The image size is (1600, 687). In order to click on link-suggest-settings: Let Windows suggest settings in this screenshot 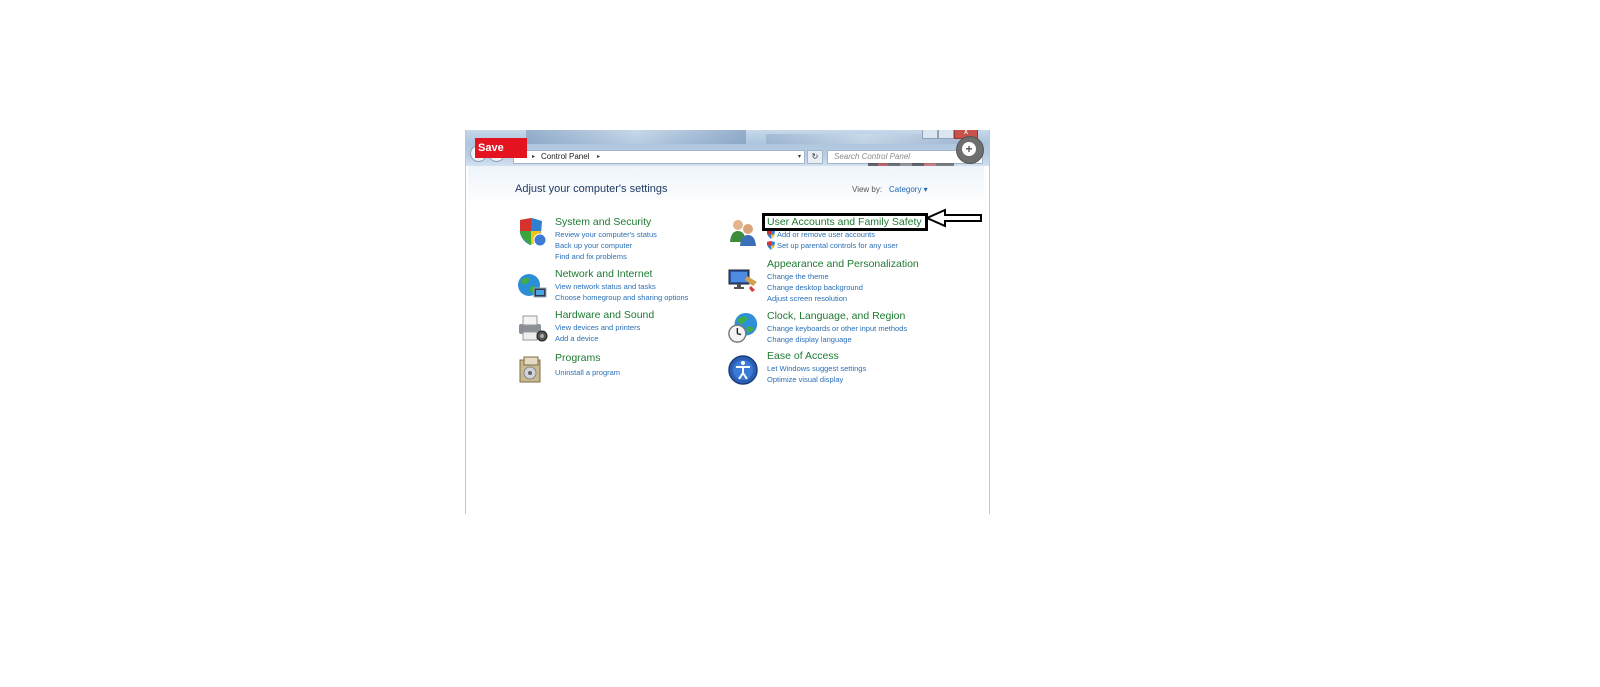, I will do `click(816, 368)`.